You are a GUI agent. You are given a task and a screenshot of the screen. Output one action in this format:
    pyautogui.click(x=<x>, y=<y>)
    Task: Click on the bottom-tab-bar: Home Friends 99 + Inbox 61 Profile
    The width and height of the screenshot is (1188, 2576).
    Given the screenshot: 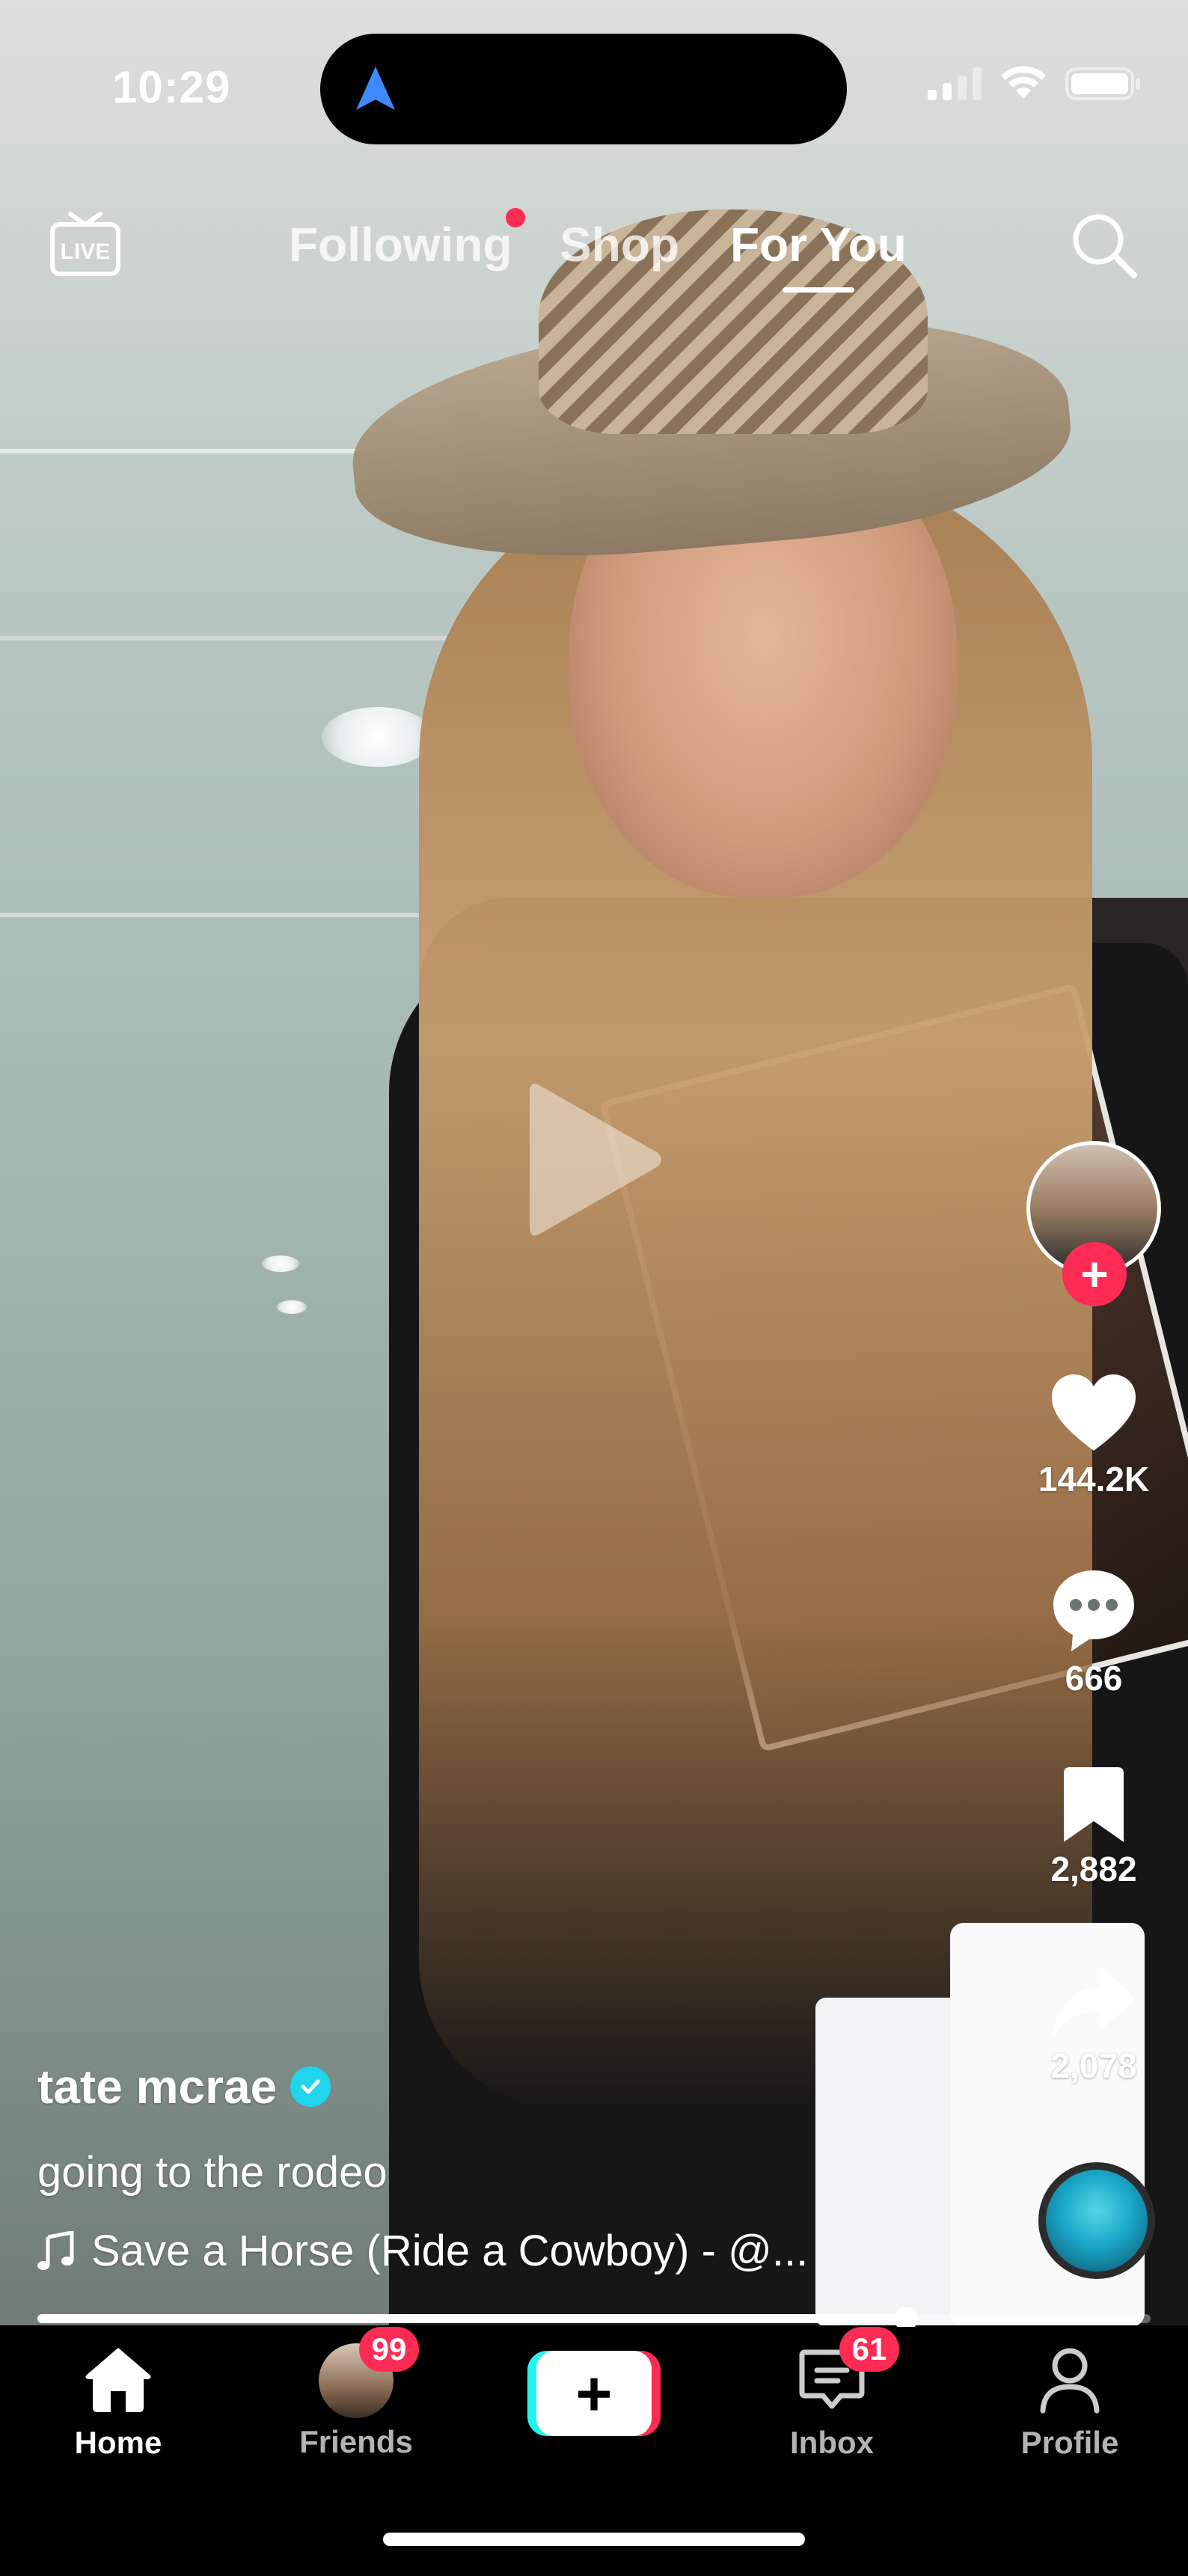 What is the action you would take?
    pyautogui.click(x=594, y=2451)
    